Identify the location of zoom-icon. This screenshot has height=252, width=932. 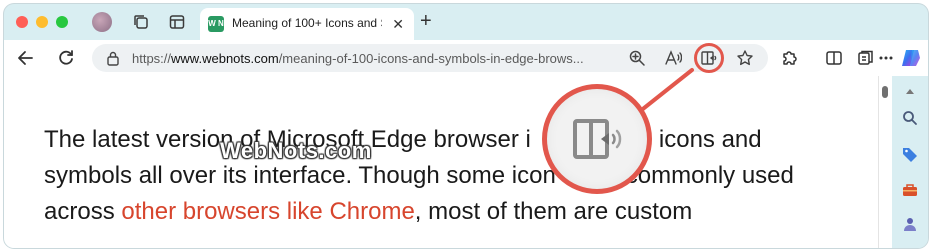
(637, 58).